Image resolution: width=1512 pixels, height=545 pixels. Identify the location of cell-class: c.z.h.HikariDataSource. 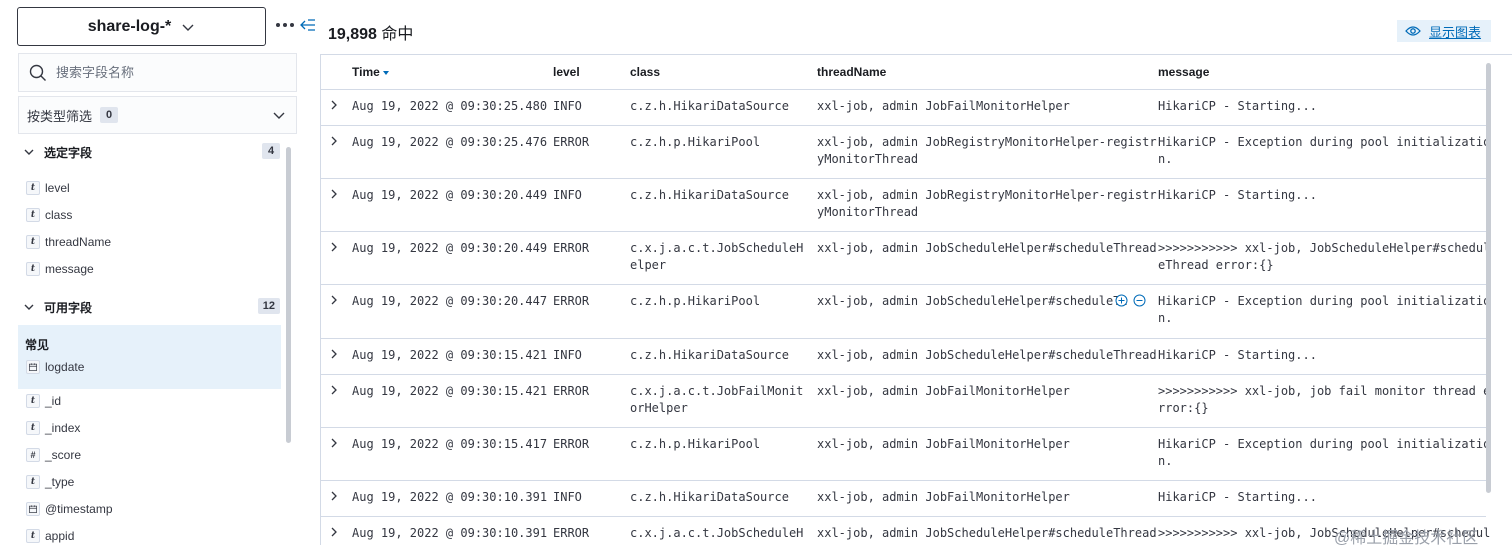
(709, 497).